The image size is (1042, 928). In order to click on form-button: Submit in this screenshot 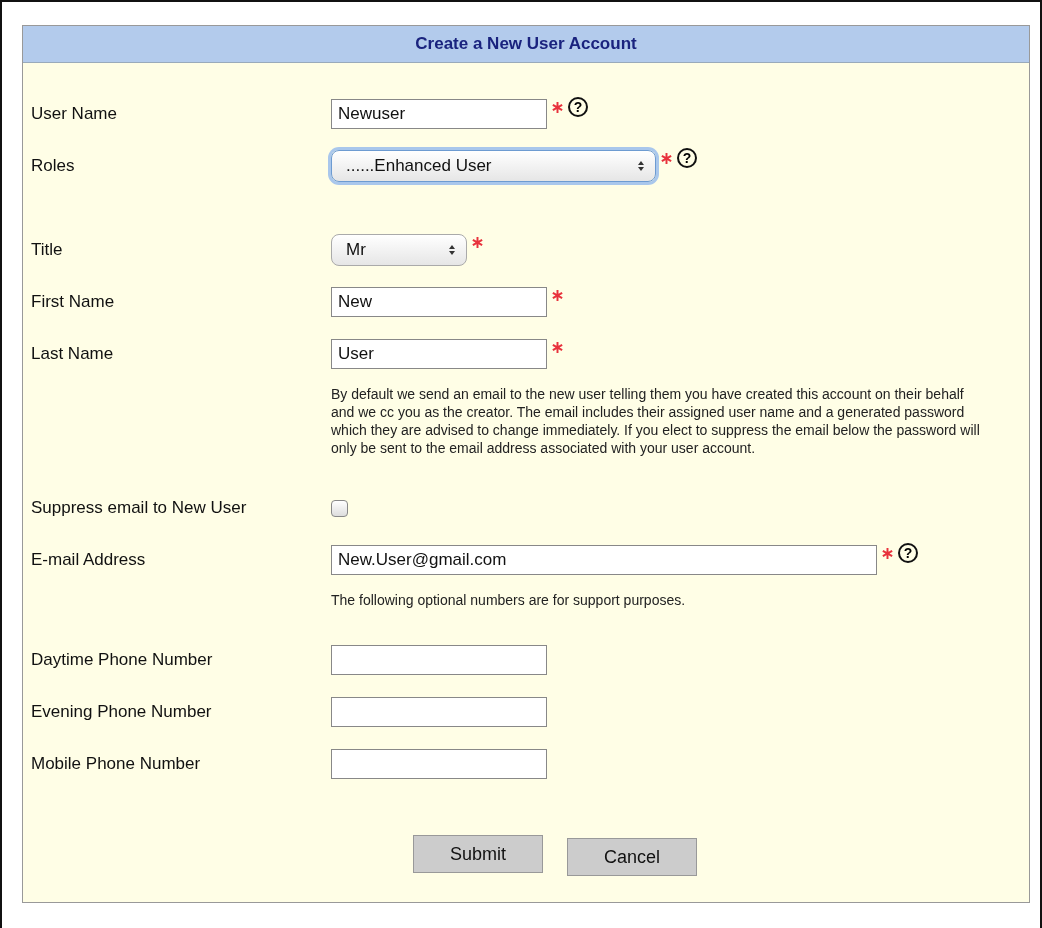, I will do `click(478, 854)`.